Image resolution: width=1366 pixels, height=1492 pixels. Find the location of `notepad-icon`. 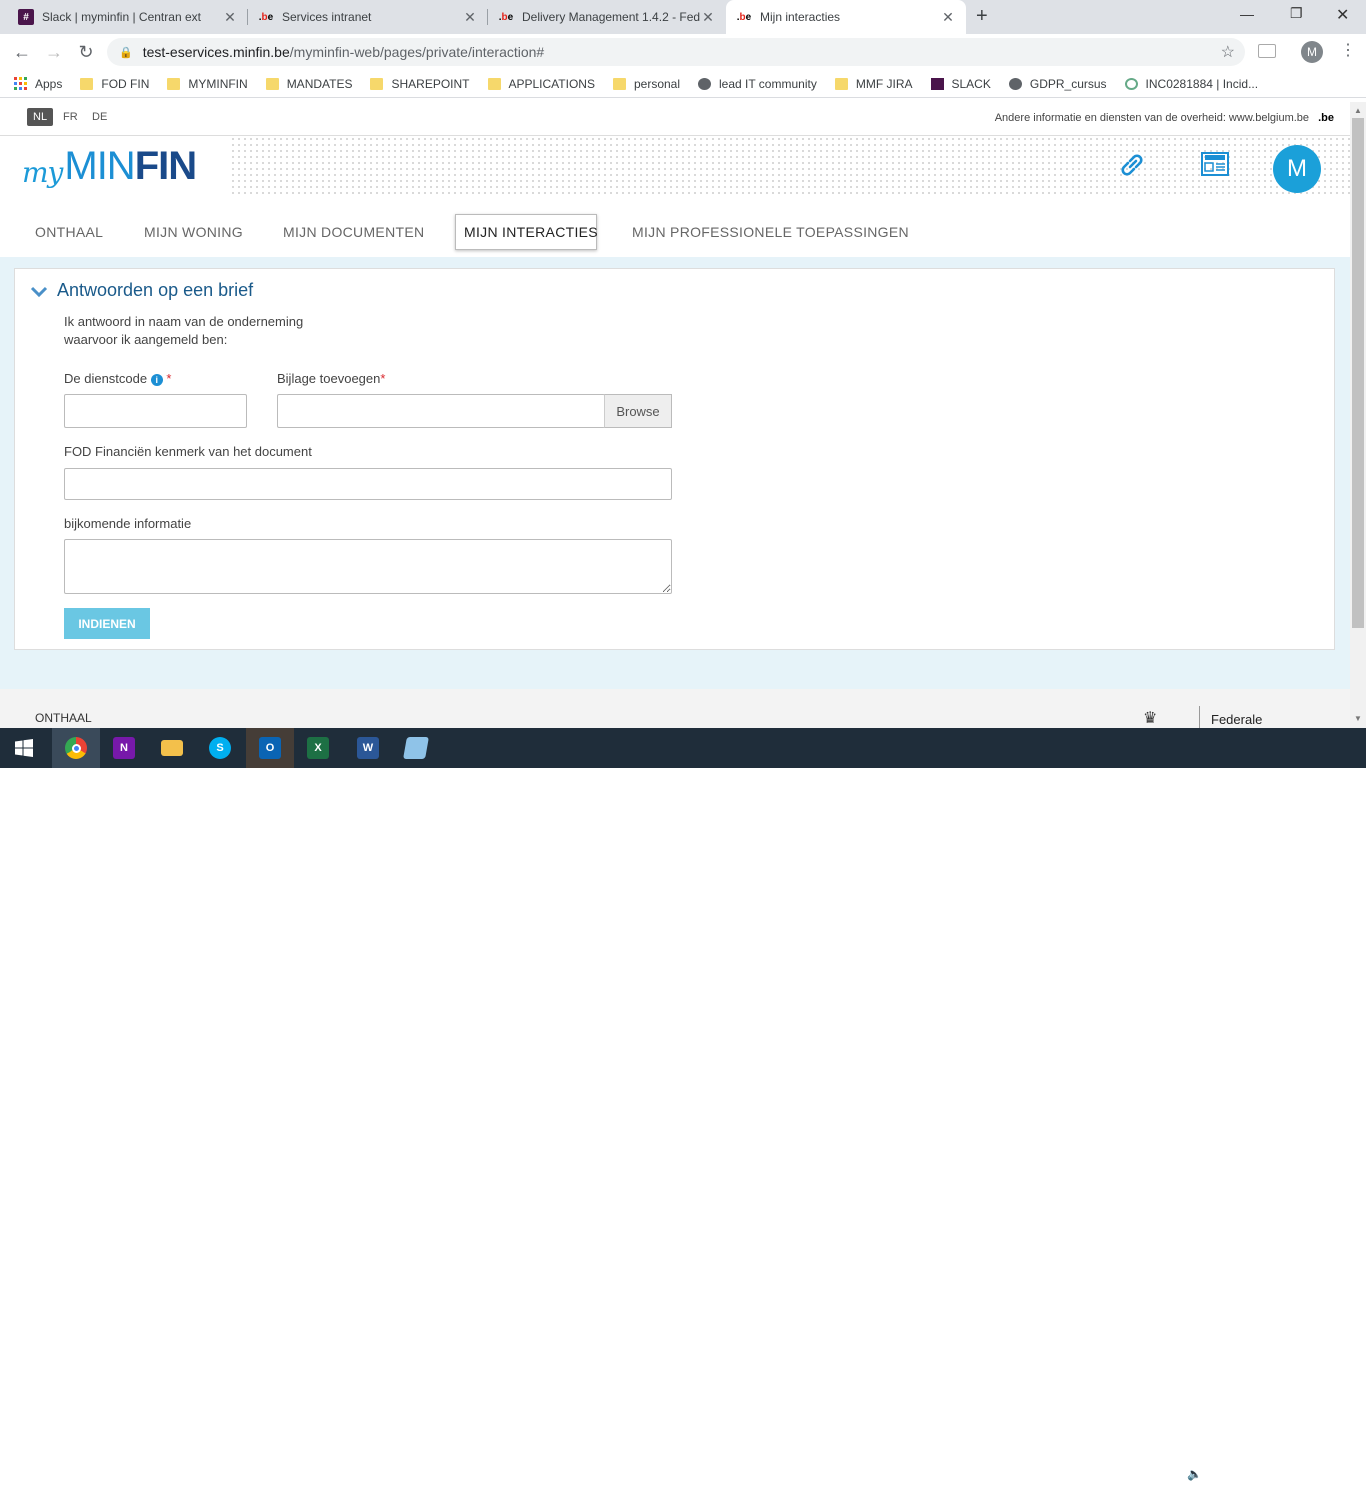

notepad-icon is located at coordinates (416, 748).